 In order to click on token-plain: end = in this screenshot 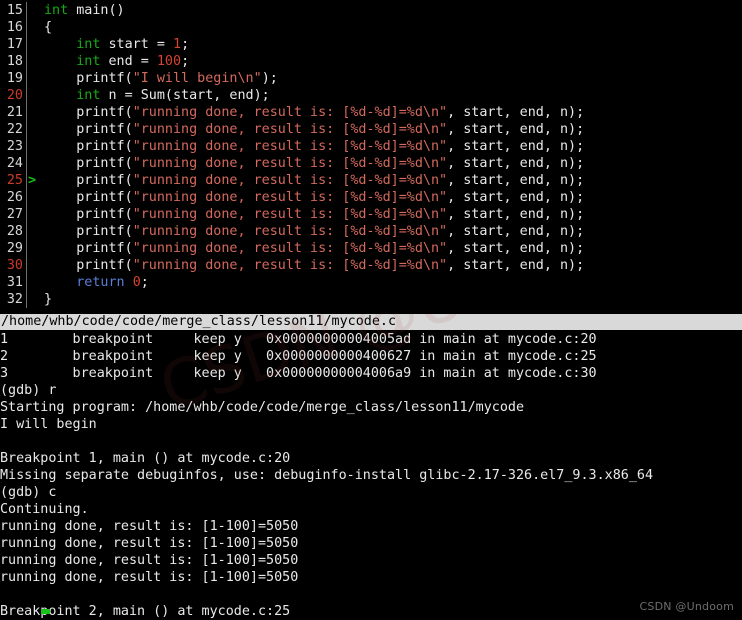, I will do `click(128, 61)`.